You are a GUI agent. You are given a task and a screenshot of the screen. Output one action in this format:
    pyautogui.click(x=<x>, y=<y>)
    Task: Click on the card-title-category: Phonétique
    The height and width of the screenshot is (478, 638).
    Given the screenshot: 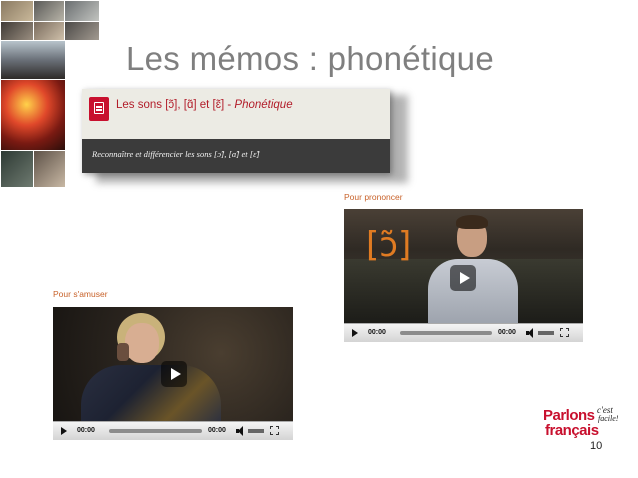 What is the action you would take?
    pyautogui.click(x=263, y=105)
    